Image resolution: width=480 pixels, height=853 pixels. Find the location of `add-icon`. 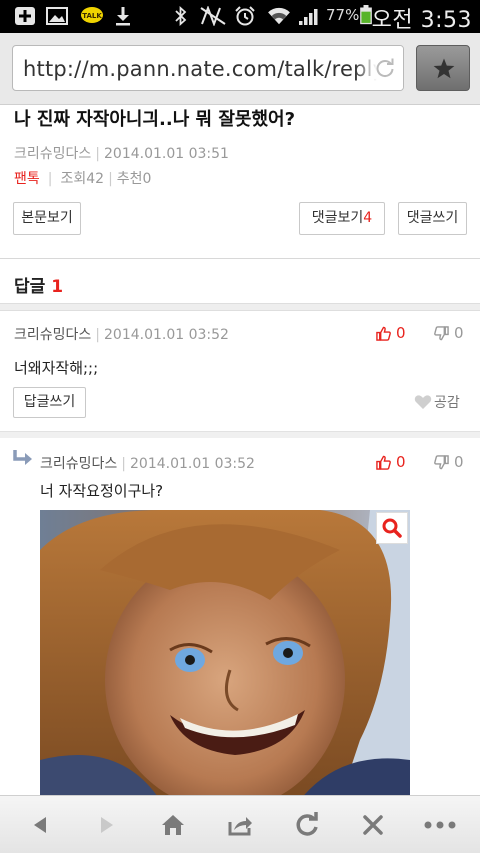

add-icon is located at coordinates (25, 16).